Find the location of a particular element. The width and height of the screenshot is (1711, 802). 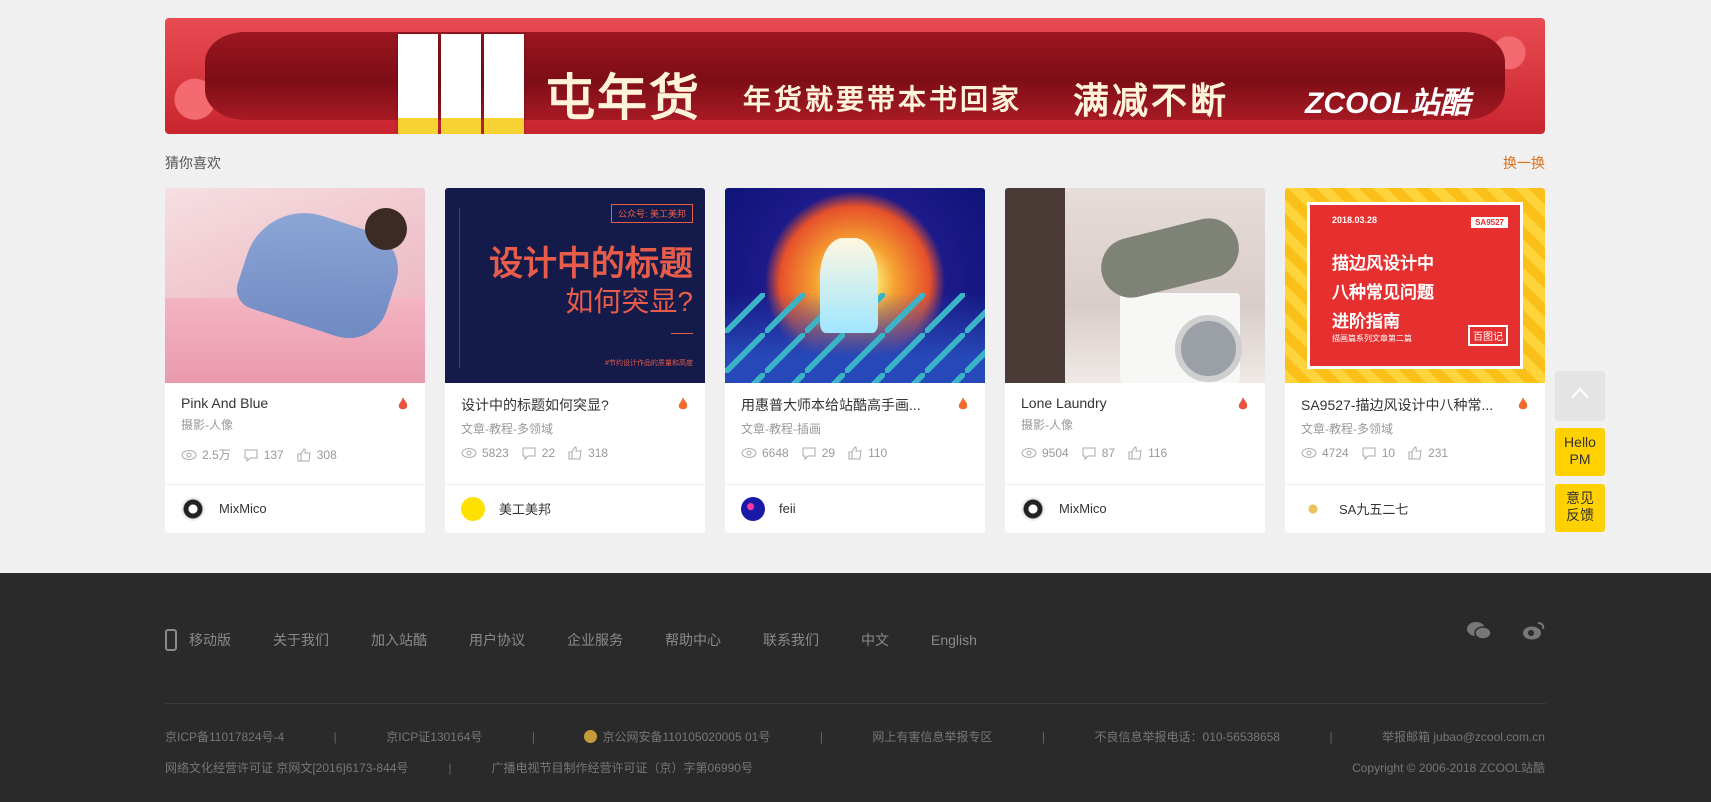

view-count: 4724 is located at coordinates (1325, 453).